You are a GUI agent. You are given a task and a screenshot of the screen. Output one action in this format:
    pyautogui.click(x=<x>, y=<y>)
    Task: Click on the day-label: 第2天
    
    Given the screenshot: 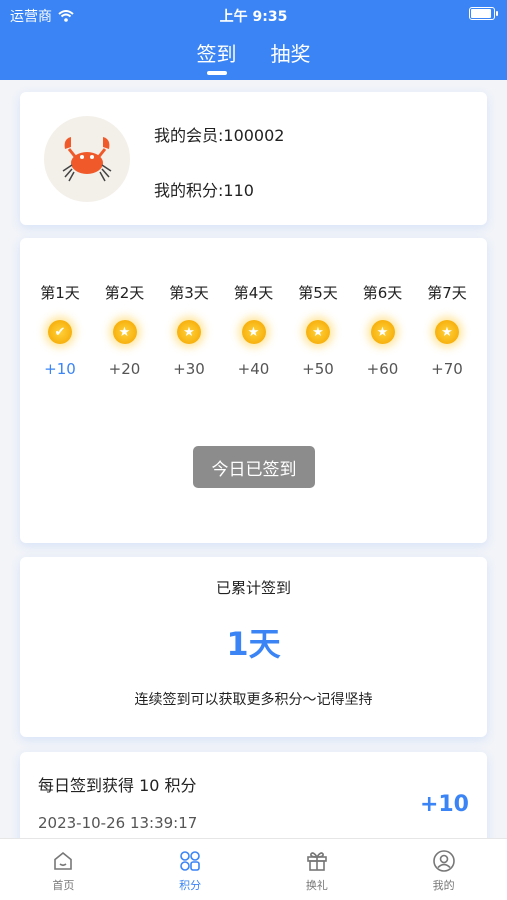 What is the action you would take?
    pyautogui.click(x=124, y=293)
    